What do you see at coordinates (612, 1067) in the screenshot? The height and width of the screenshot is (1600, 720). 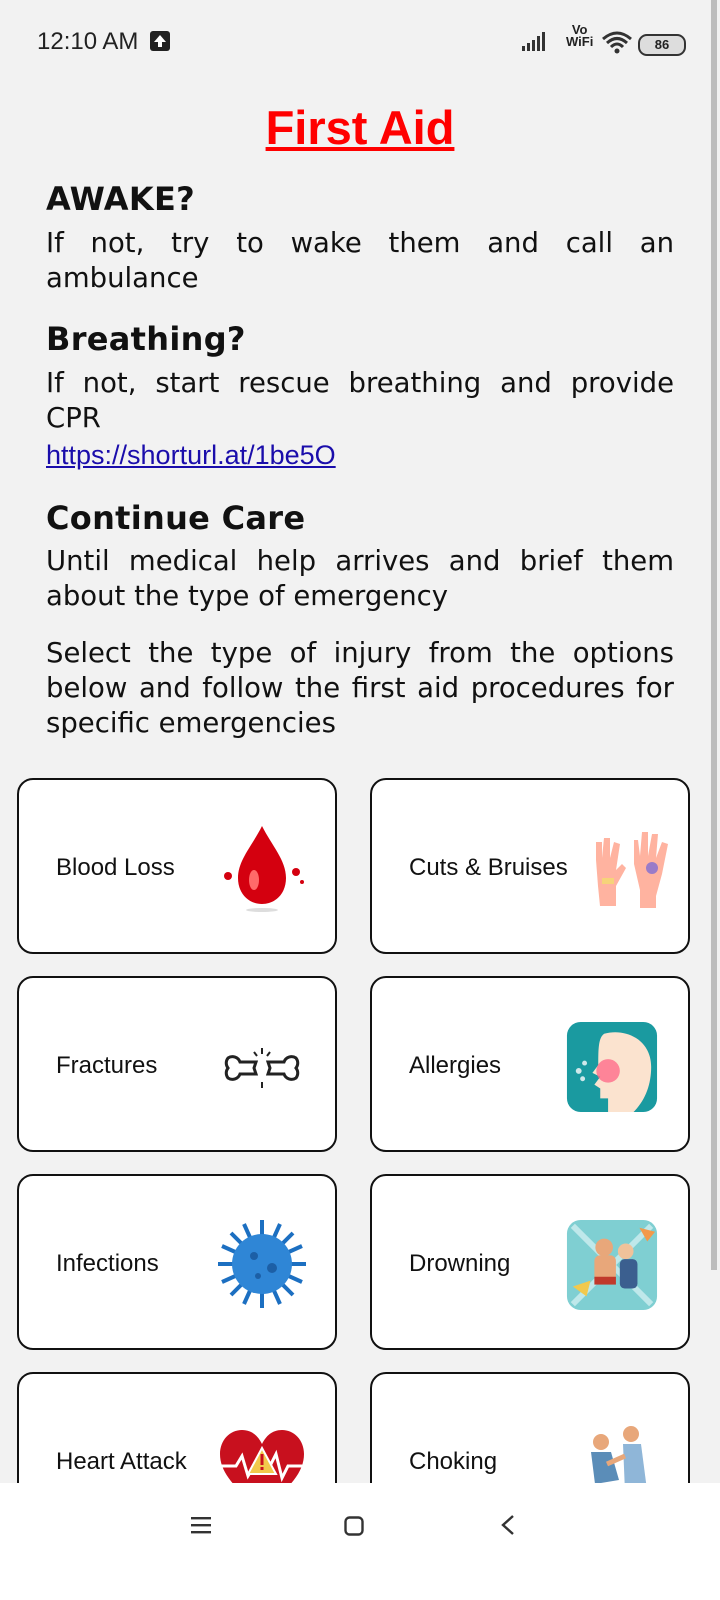 I see `allergy-face-icon` at bounding box center [612, 1067].